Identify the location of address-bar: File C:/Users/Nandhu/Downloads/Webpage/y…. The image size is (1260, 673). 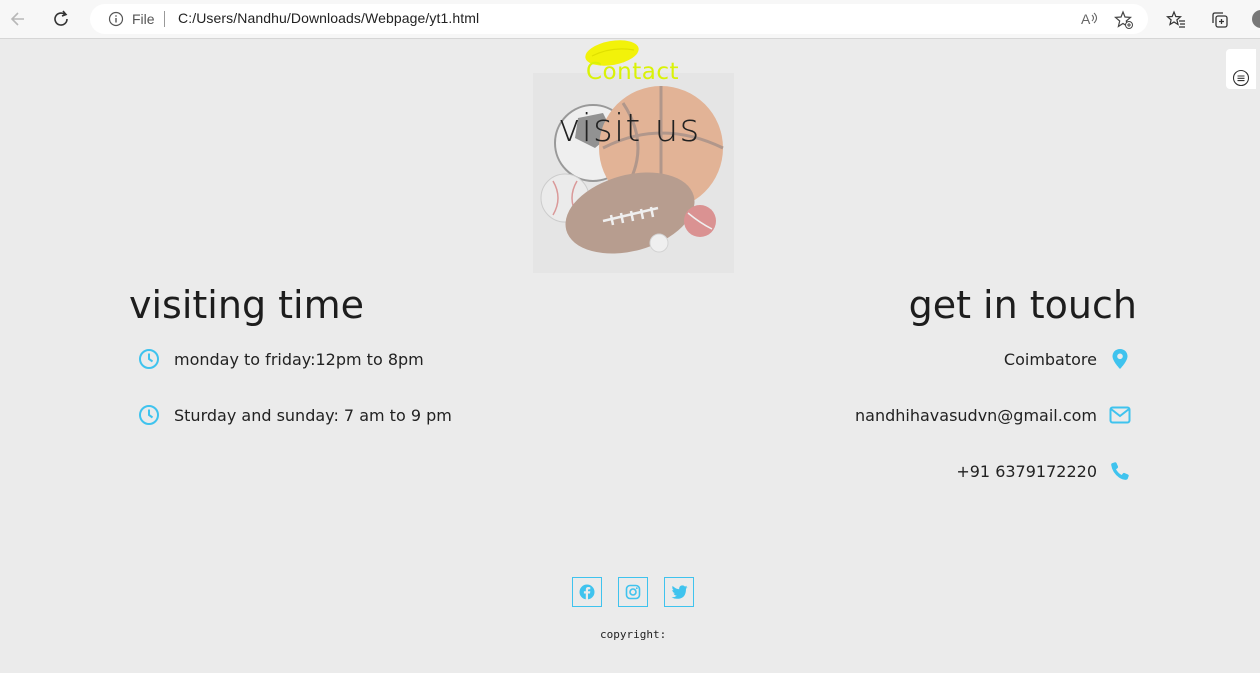
(619, 19).